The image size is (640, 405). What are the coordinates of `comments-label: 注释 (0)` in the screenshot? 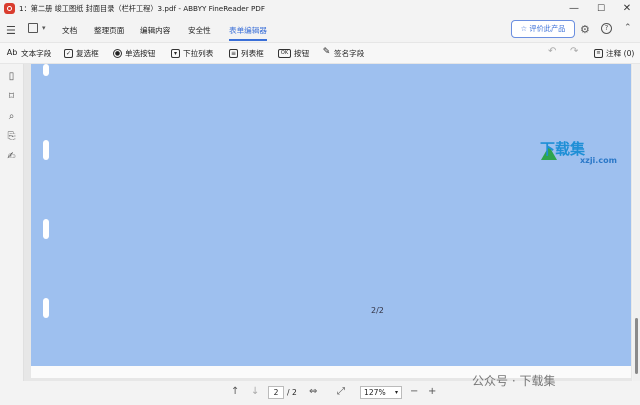 It's located at (620, 53).